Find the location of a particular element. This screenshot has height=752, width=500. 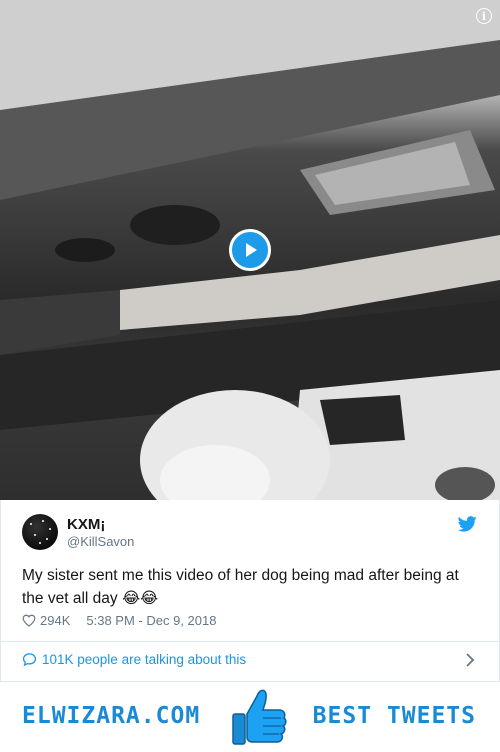

tweet-meta: 294K 5:38 PM - Dec 9, 2018 is located at coordinates (119, 620).